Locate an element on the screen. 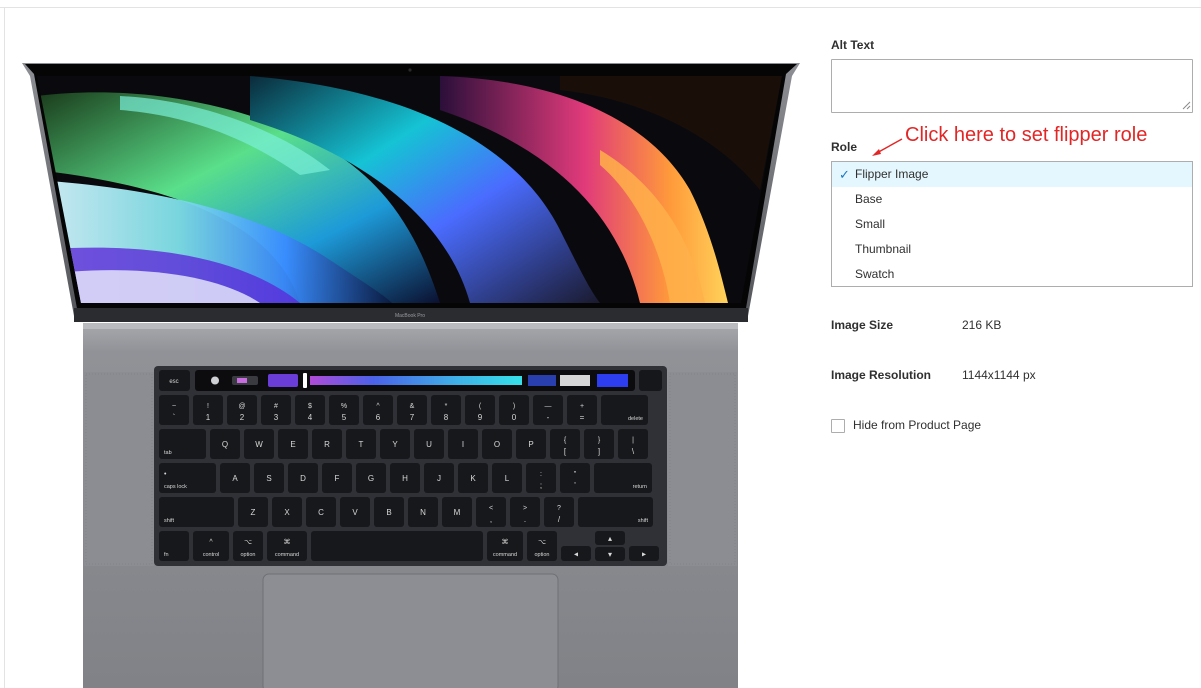 The image size is (1201, 688). key-legend: L is located at coordinates (507, 478).